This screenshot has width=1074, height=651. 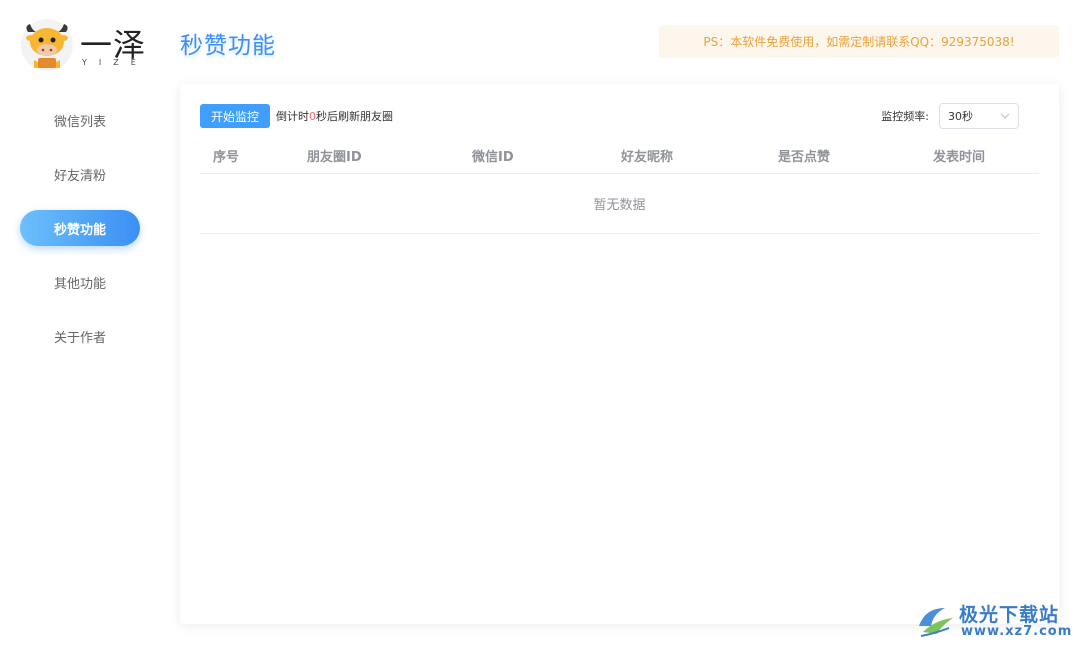 What do you see at coordinates (804, 157) in the screenshot?
I see `column-header-liked: 是否点赞` at bounding box center [804, 157].